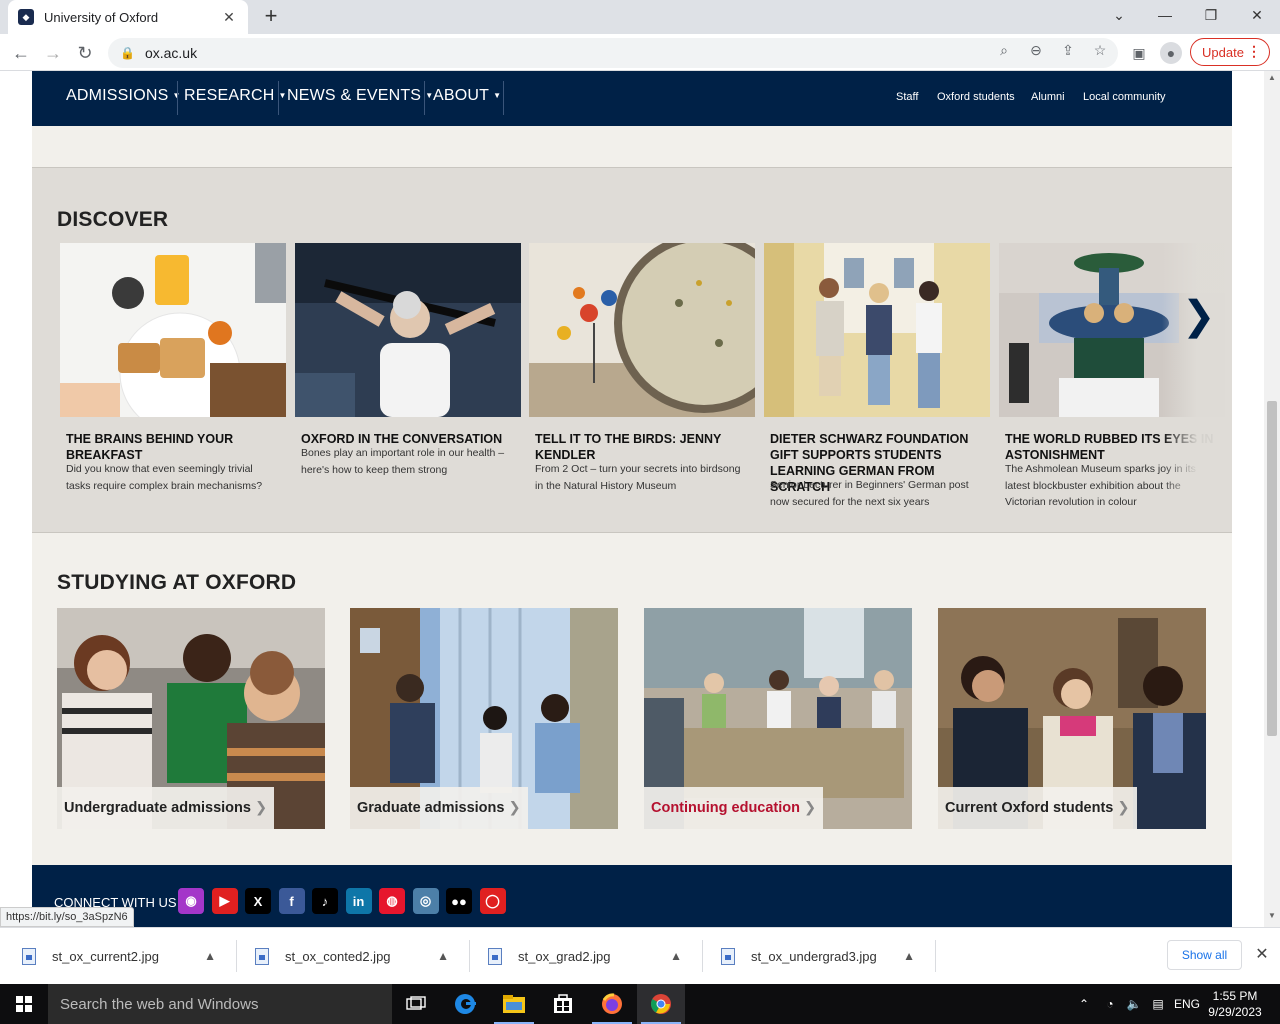  Describe the element at coordinates (1110, 1004) in the screenshot. I see `network-icon: ◔` at that location.